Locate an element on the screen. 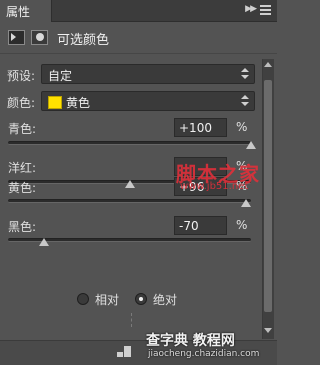  black-percent: % is located at coordinates (242, 225).